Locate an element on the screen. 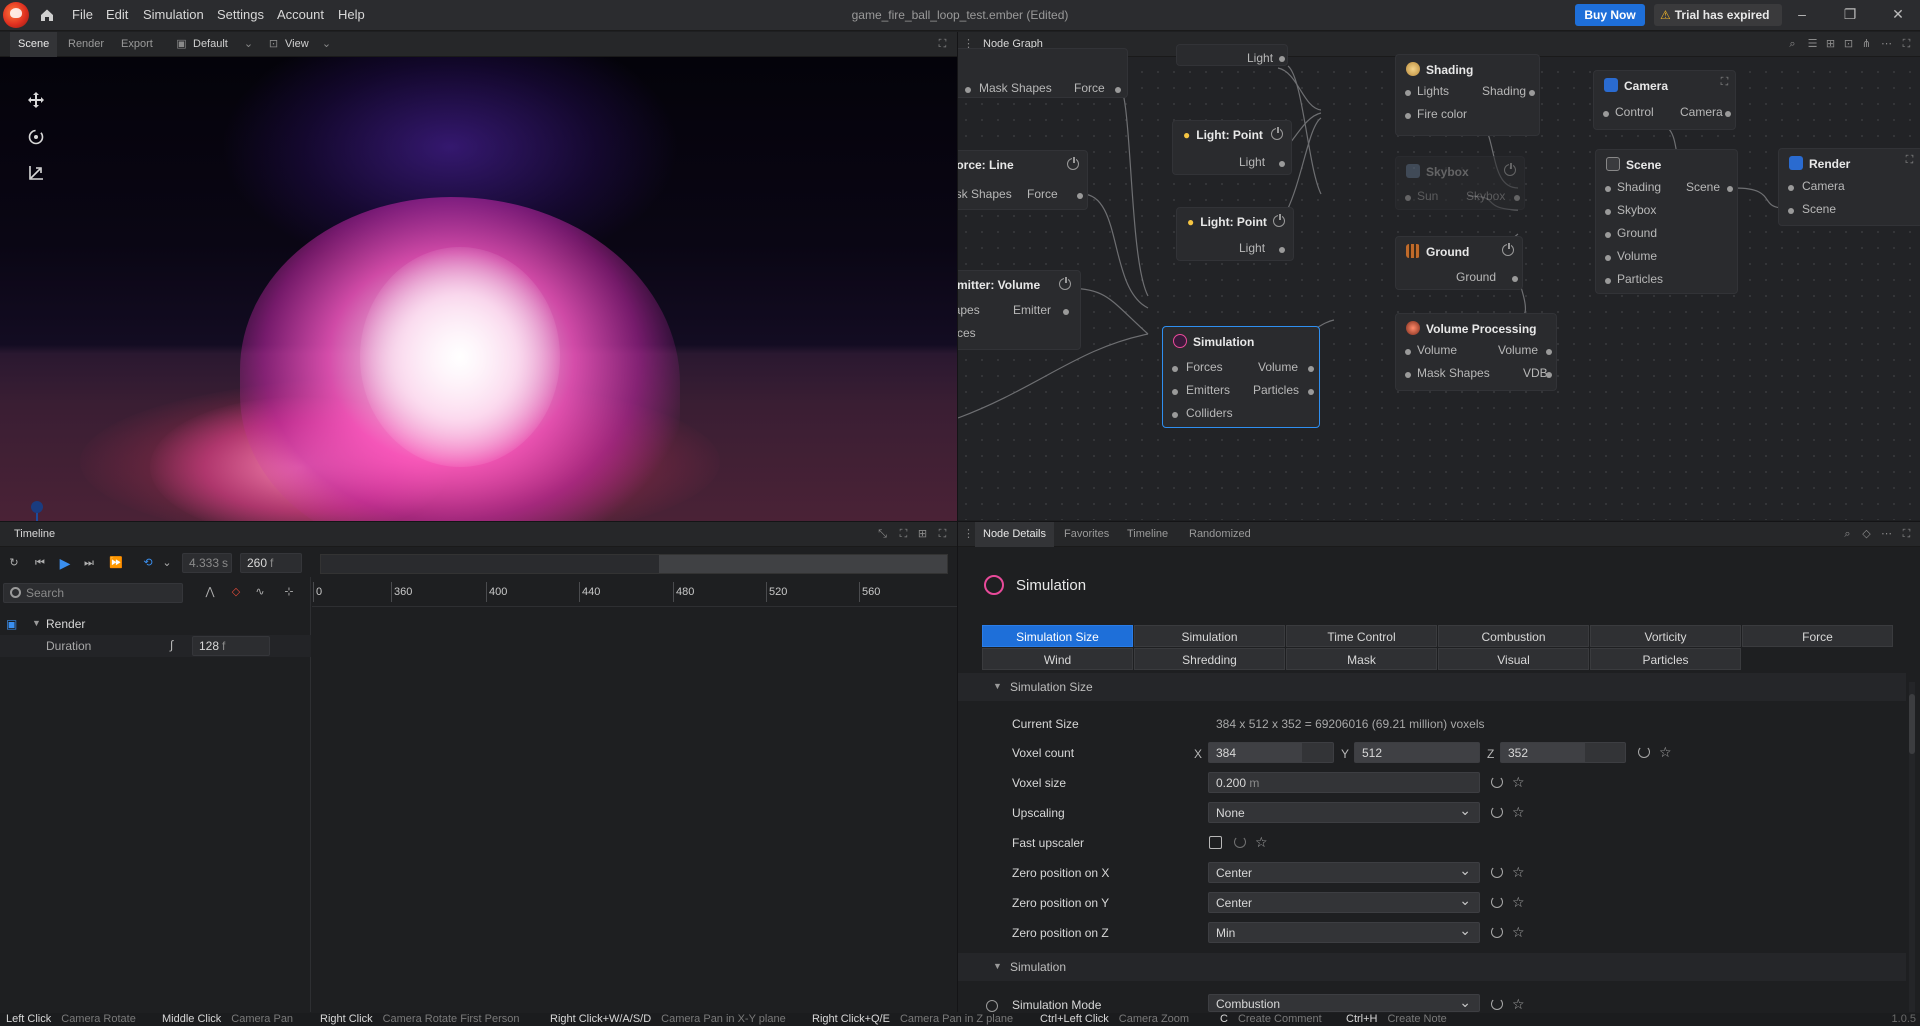 The width and height of the screenshot is (1920, 1026). trial-expired-badge: ⚠ Trial has expired is located at coordinates (1718, 15).